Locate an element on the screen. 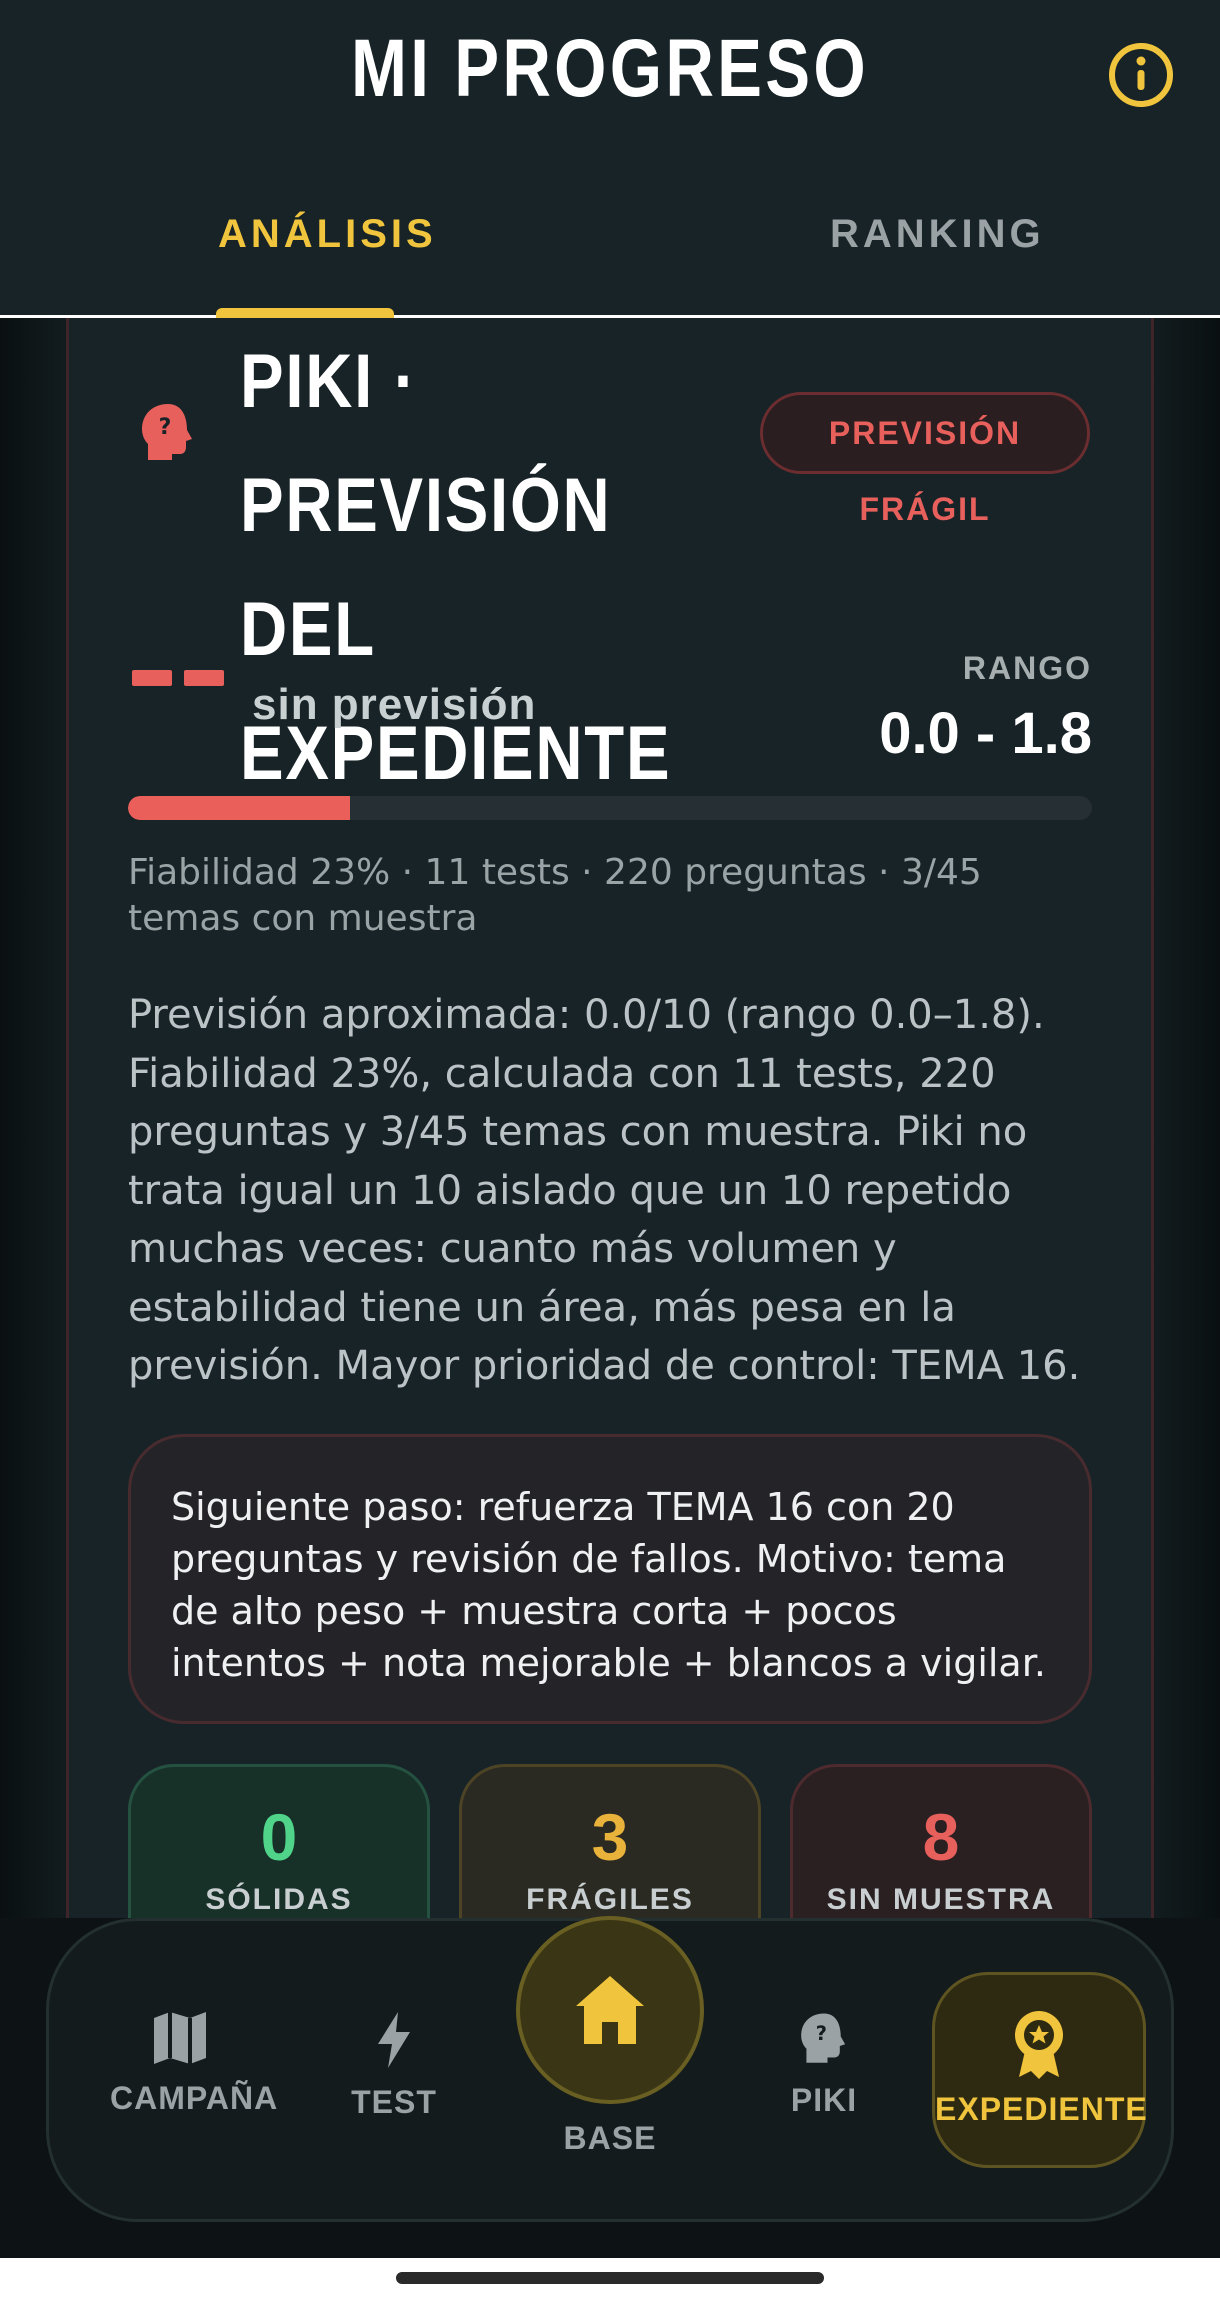 The height and width of the screenshot is (2308, 1220). range-value: 0.0 - 1.8 is located at coordinates (985, 733).